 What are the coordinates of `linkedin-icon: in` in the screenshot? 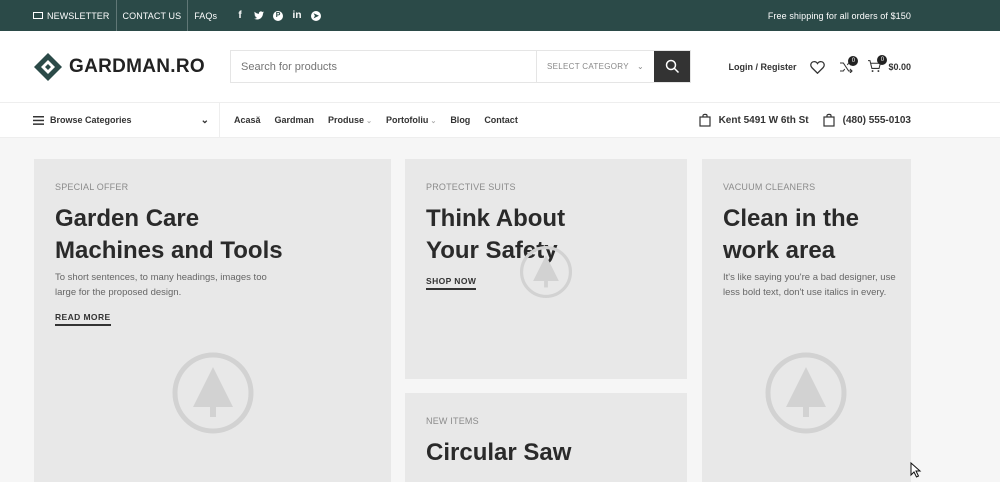 It's located at (297, 15).